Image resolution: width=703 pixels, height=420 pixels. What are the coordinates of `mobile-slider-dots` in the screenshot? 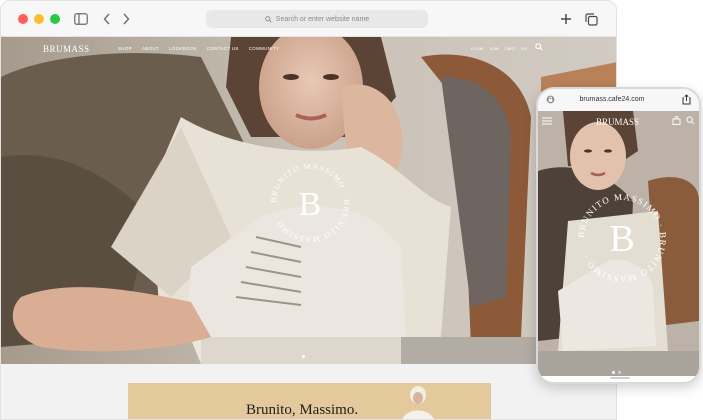 It's located at (616, 372).